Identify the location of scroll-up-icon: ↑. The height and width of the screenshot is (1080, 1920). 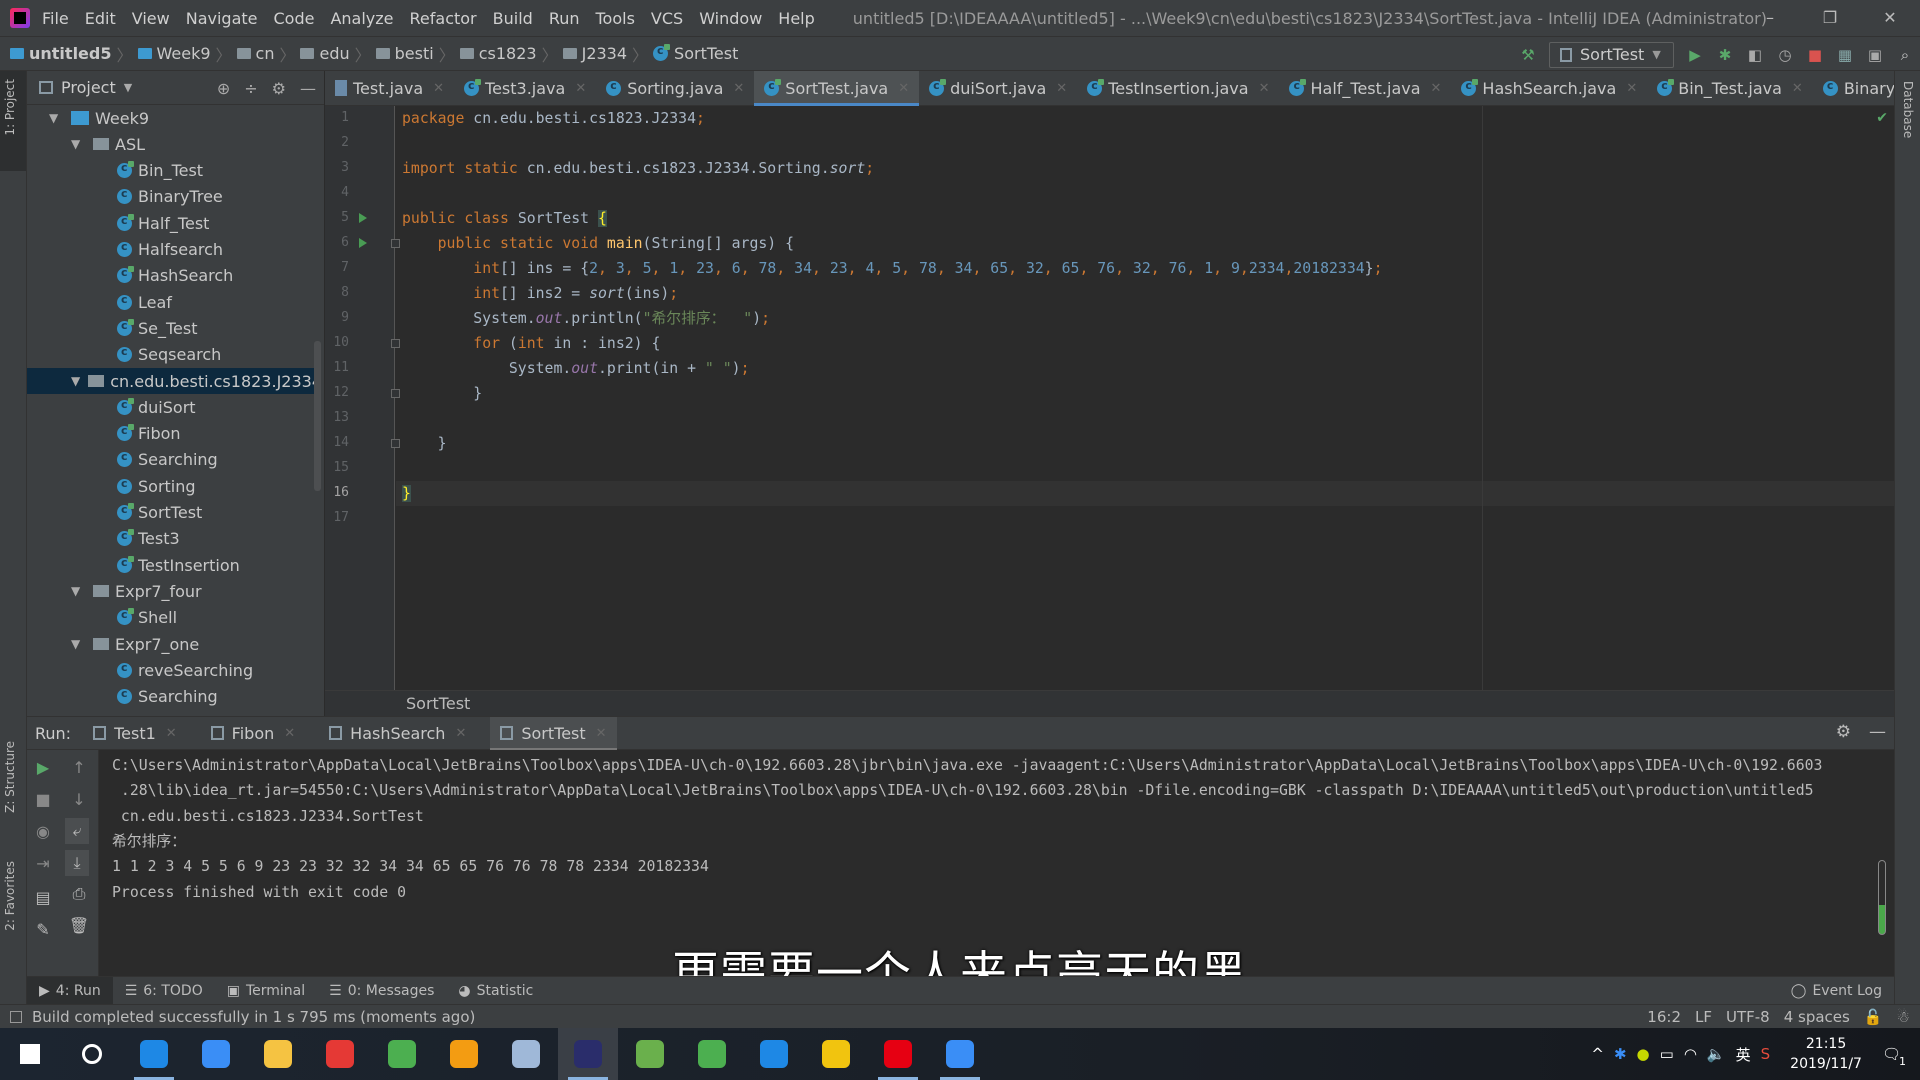
(79, 767).